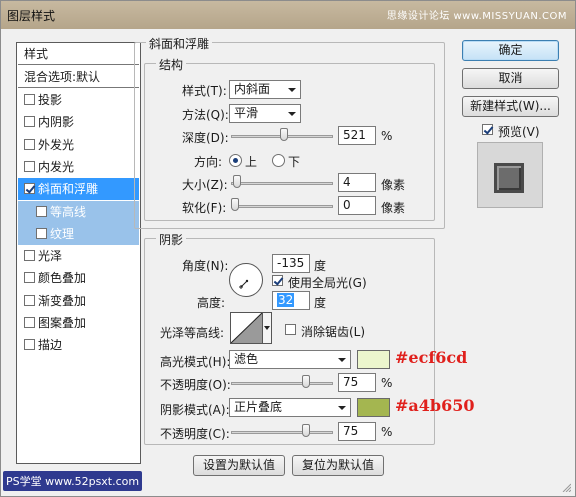 The height and width of the screenshot is (497, 576). I want to click on size-input-value: 4, so click(347, 182).